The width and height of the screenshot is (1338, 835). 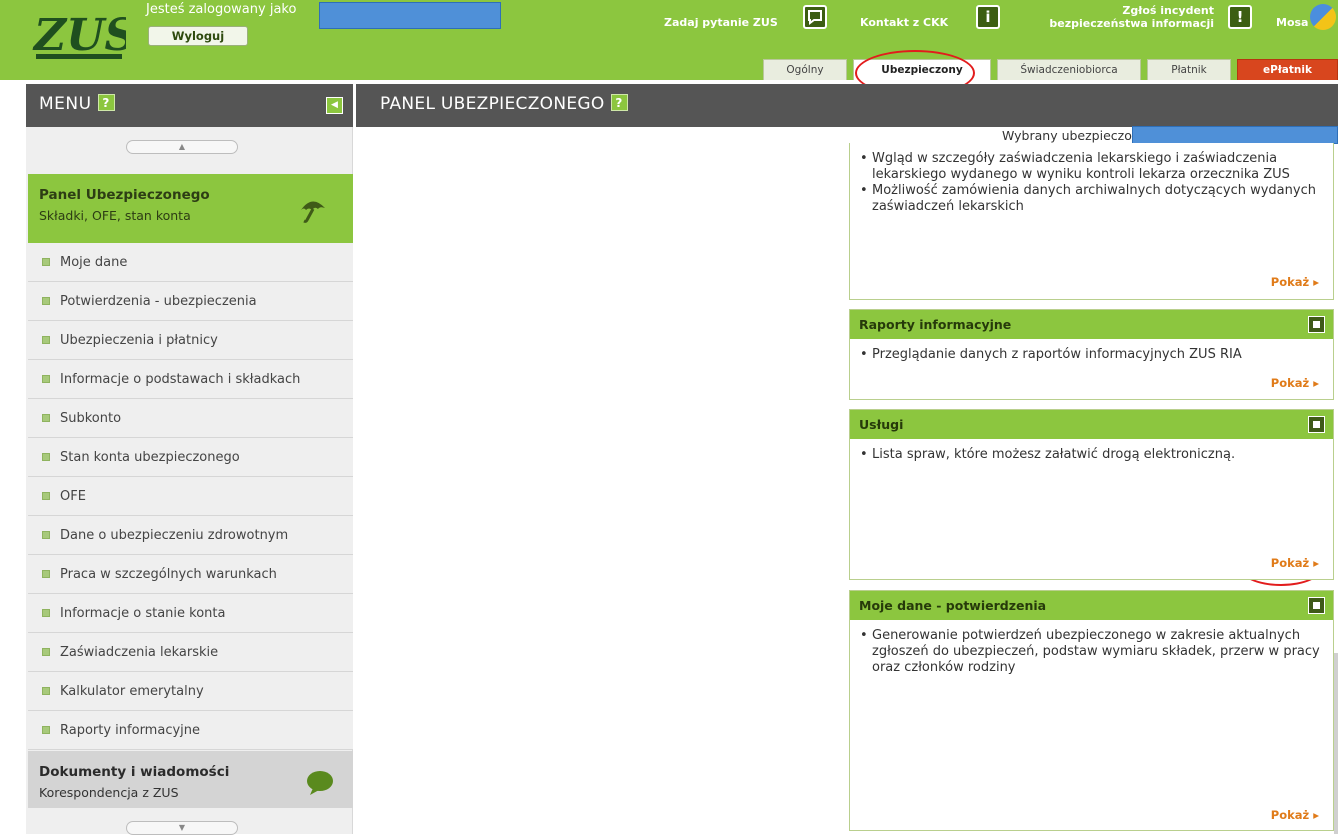 What do you see at coordinates (1091, 605) in the screenshot?
I see `card-header: Moje dane - potwierdzenia` at bounding box center [1091, 605].